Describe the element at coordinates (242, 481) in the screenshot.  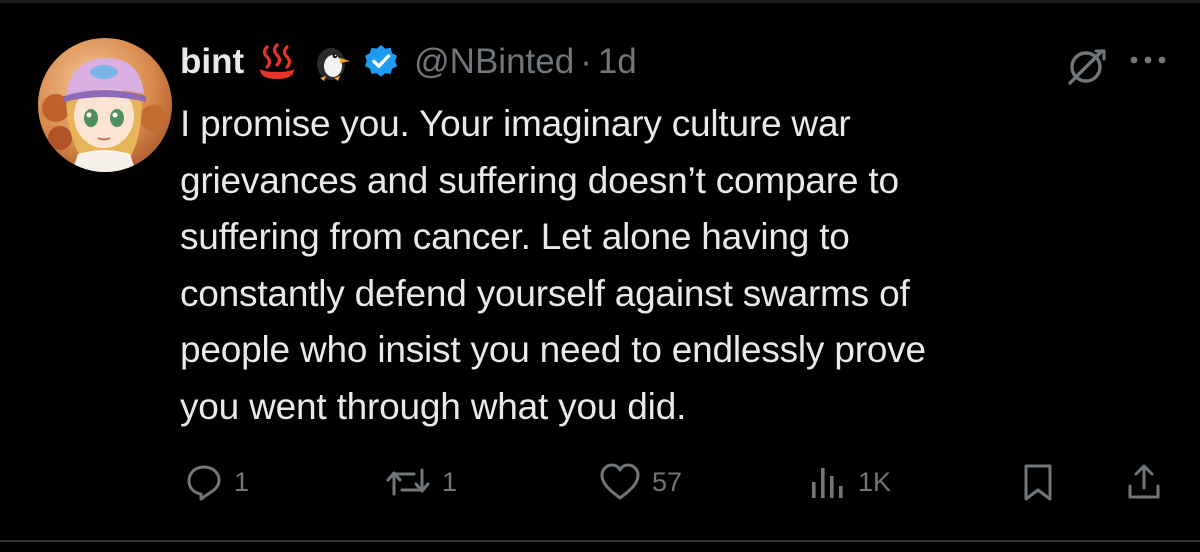
I see `reply-count: 1` at that location.